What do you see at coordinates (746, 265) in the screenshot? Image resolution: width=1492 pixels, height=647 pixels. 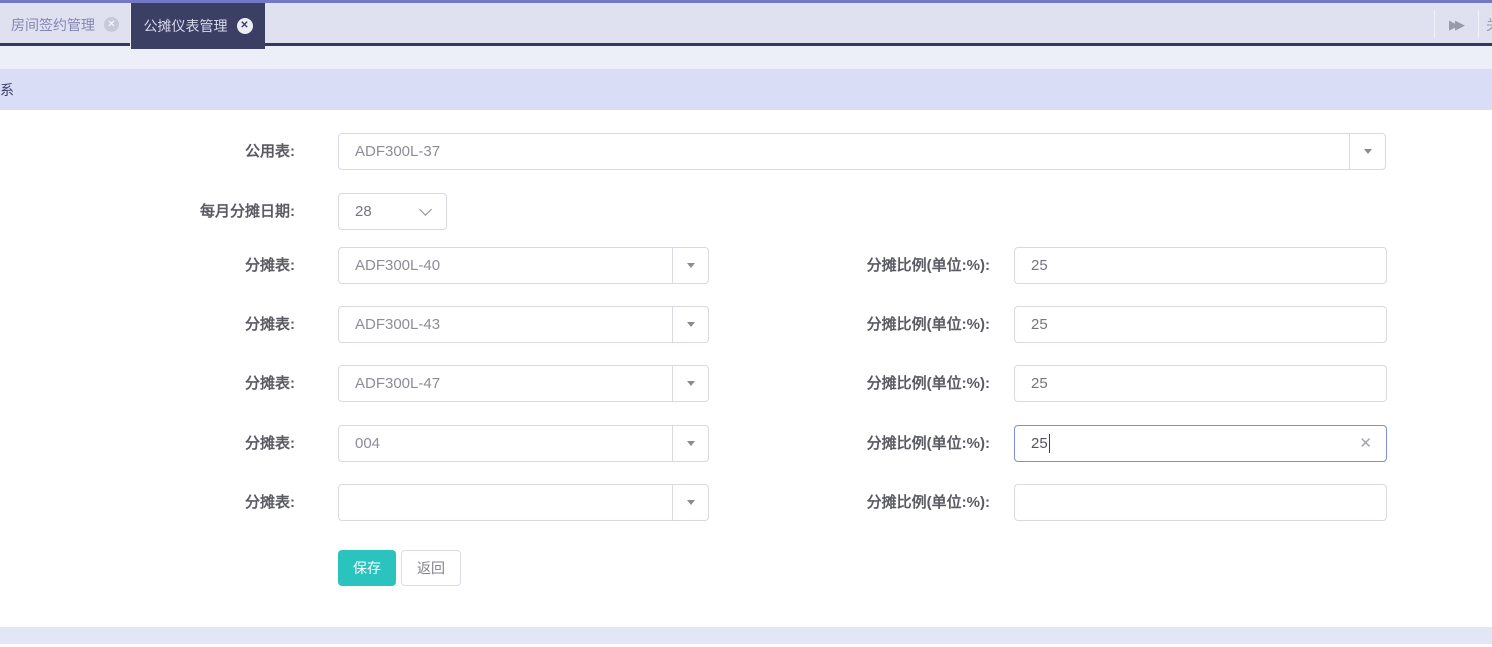 I see `ratio-row: 分摊表: ADF300L-40 分摊比例(单位:%): 25` at bounding box center [746, 265].